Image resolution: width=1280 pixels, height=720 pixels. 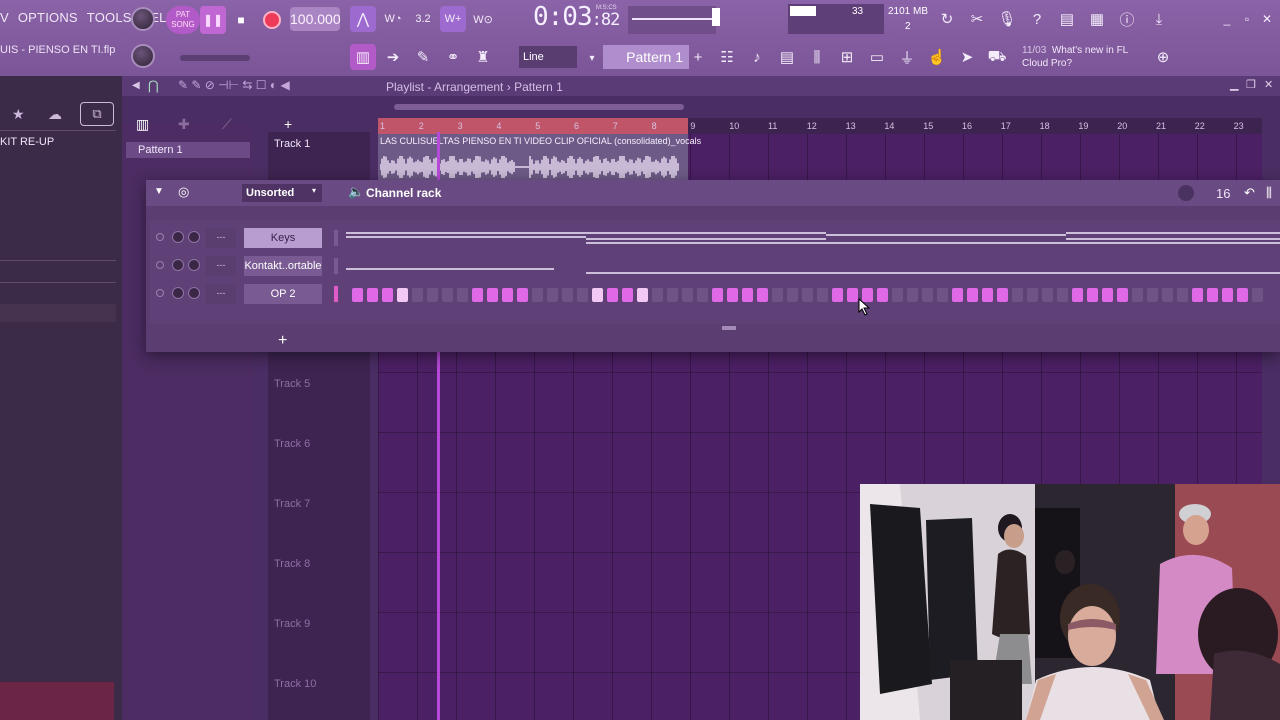 I want to click on minimize-icon: ▁, so click(x=1234, y=84).